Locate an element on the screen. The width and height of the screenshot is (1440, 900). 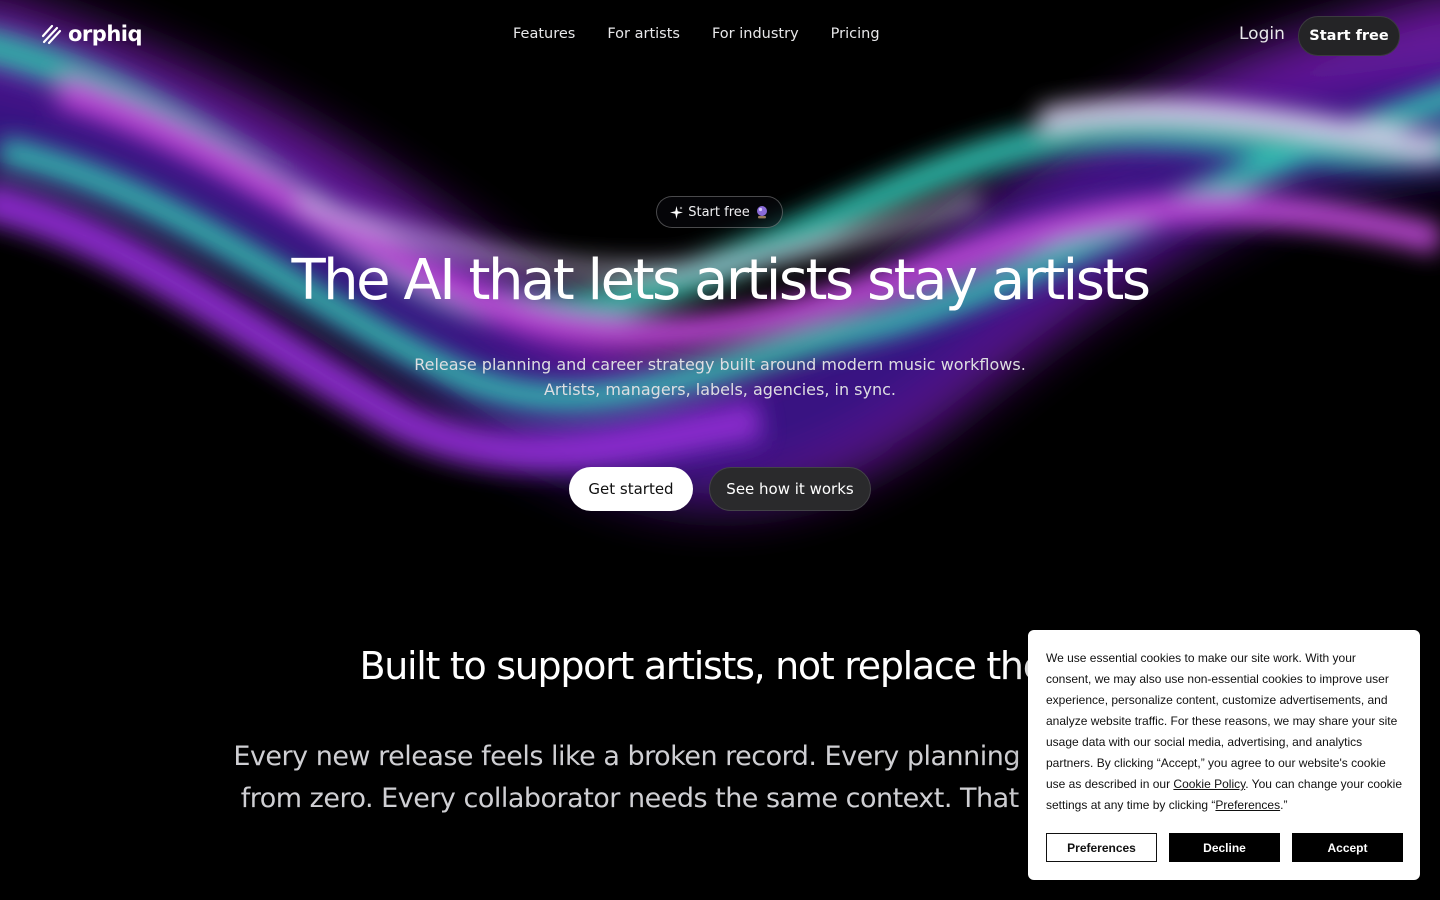
crystal-ball-icon is located at coordinates (761, 212).